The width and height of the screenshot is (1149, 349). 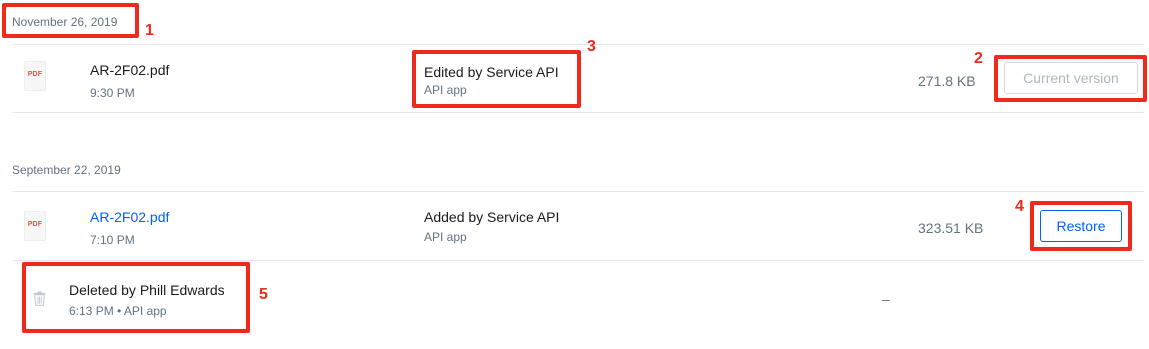 What do you see at coordinates (445, 237) in the screenshot?
I see `version-app: API app` at bounding box center [445, 237].